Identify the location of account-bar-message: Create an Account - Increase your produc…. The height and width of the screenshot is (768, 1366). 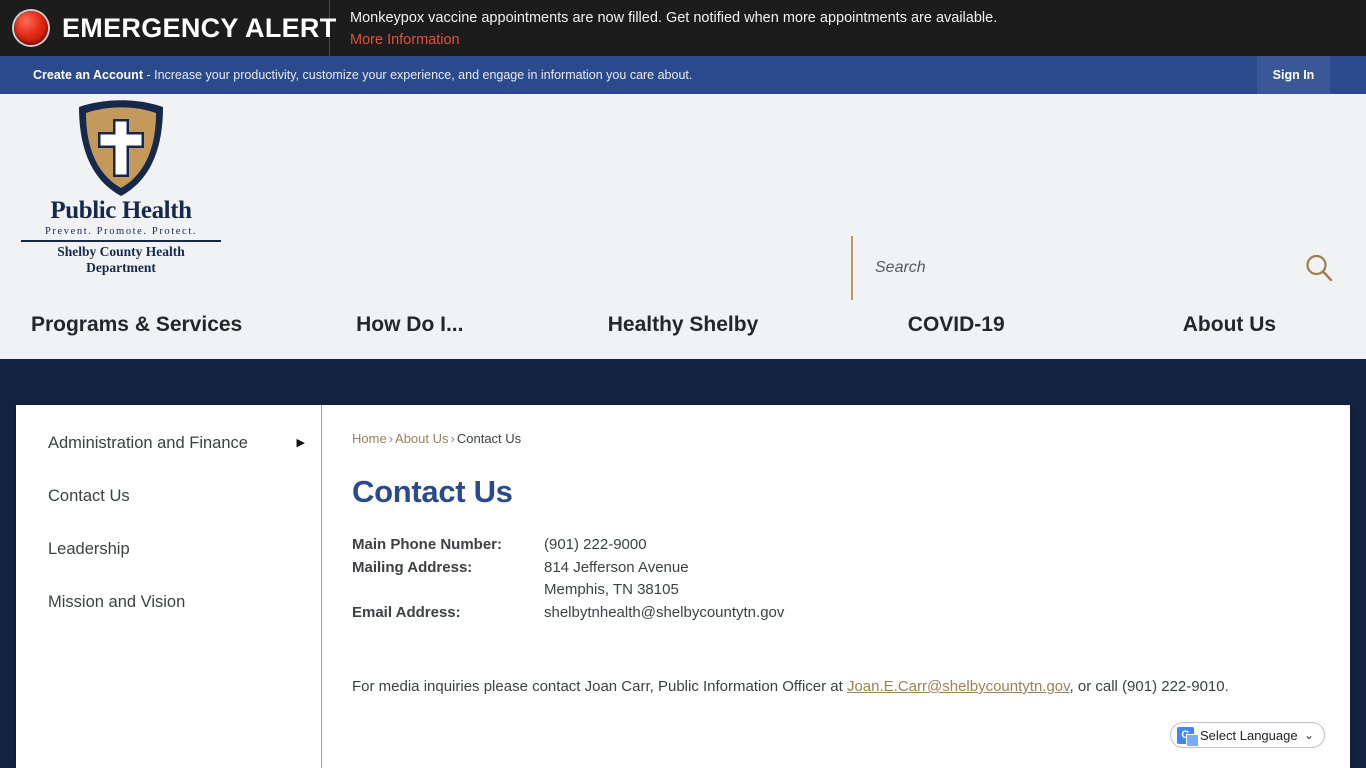
(346, 75).